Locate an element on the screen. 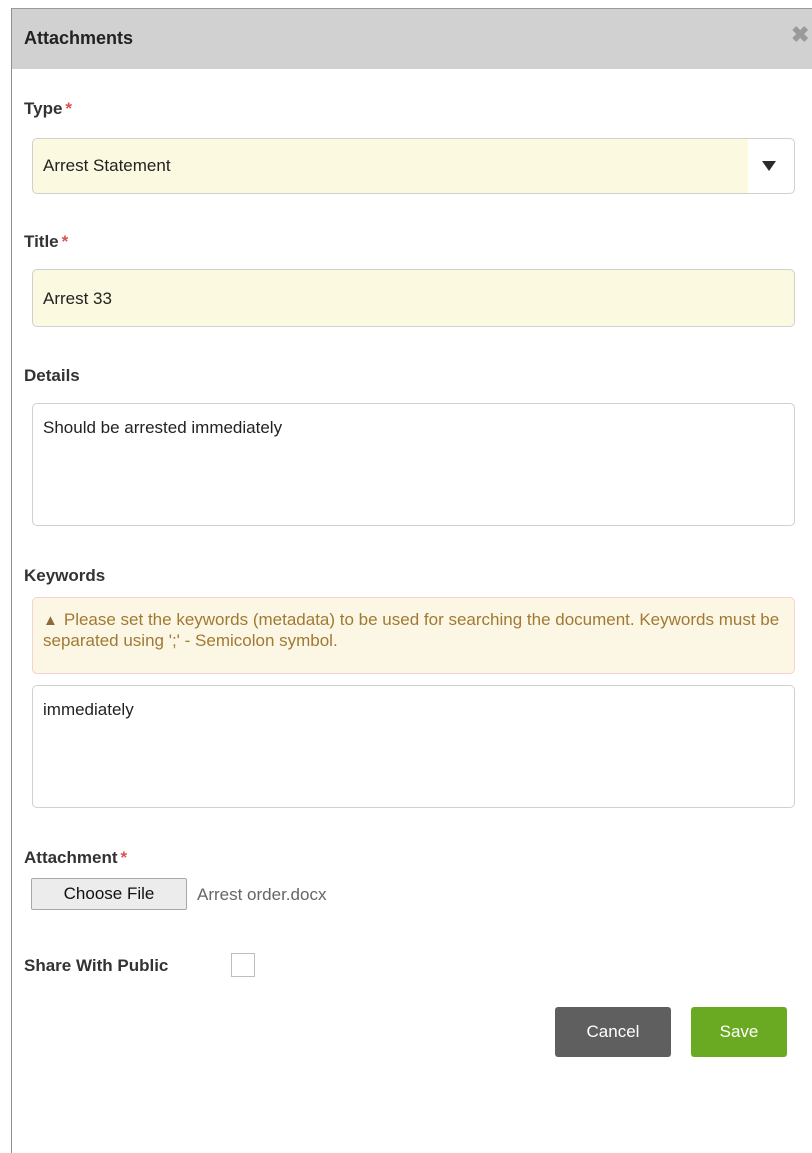  type-label: Type * is located at coordinates (48, 109).